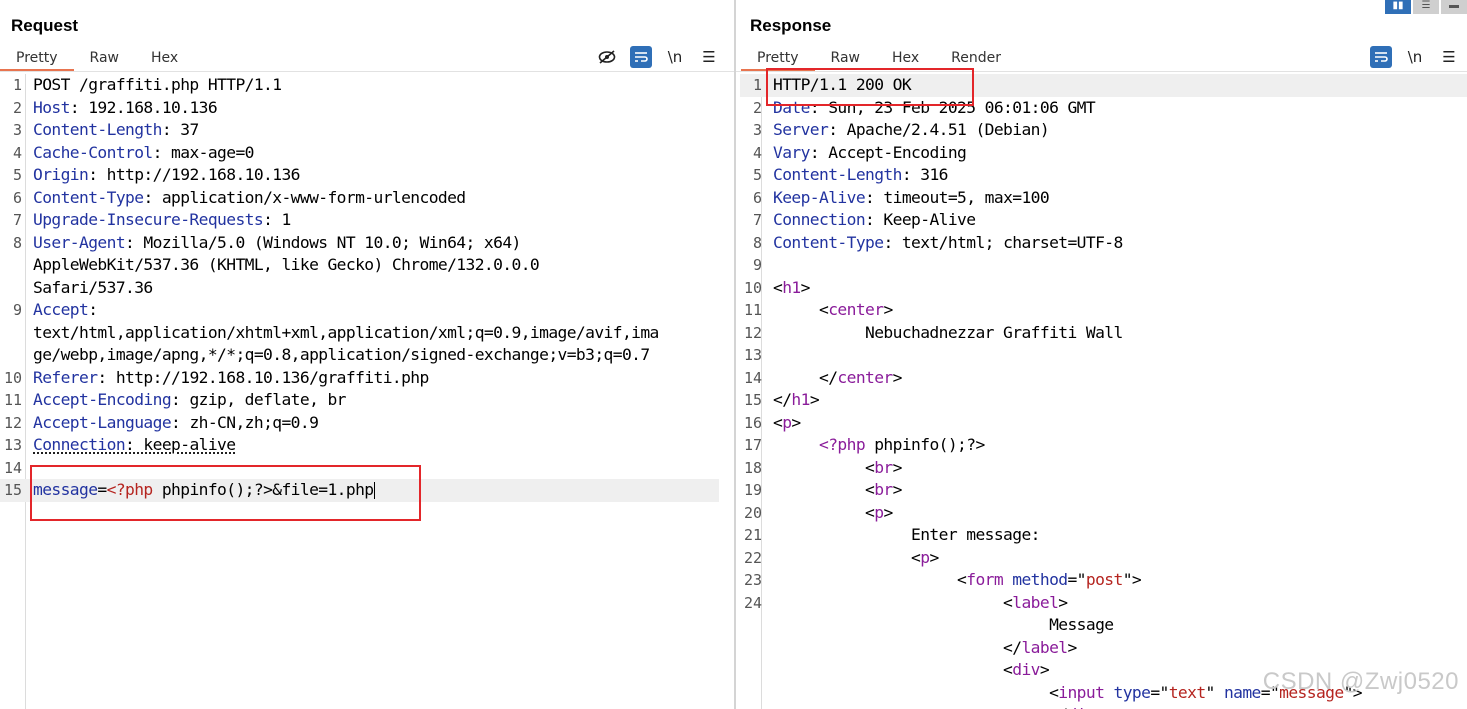 Image resolution: width=1467 pixels, height=709 pixels. Describe the element at coordinates (367, 71) in the screenshot. I see `request-tab-divider` at that location.